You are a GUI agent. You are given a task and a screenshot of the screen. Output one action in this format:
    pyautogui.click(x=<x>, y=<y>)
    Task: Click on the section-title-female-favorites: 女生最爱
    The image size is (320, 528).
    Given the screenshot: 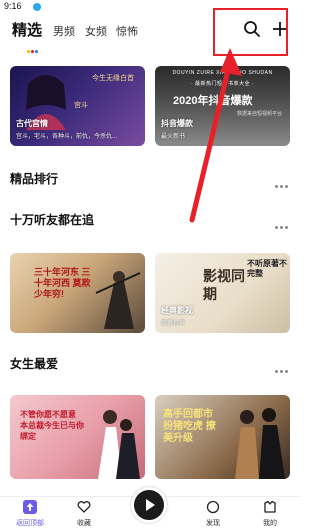 What is the action you would take?
    pyautogui.click(x=34, y=364)
    